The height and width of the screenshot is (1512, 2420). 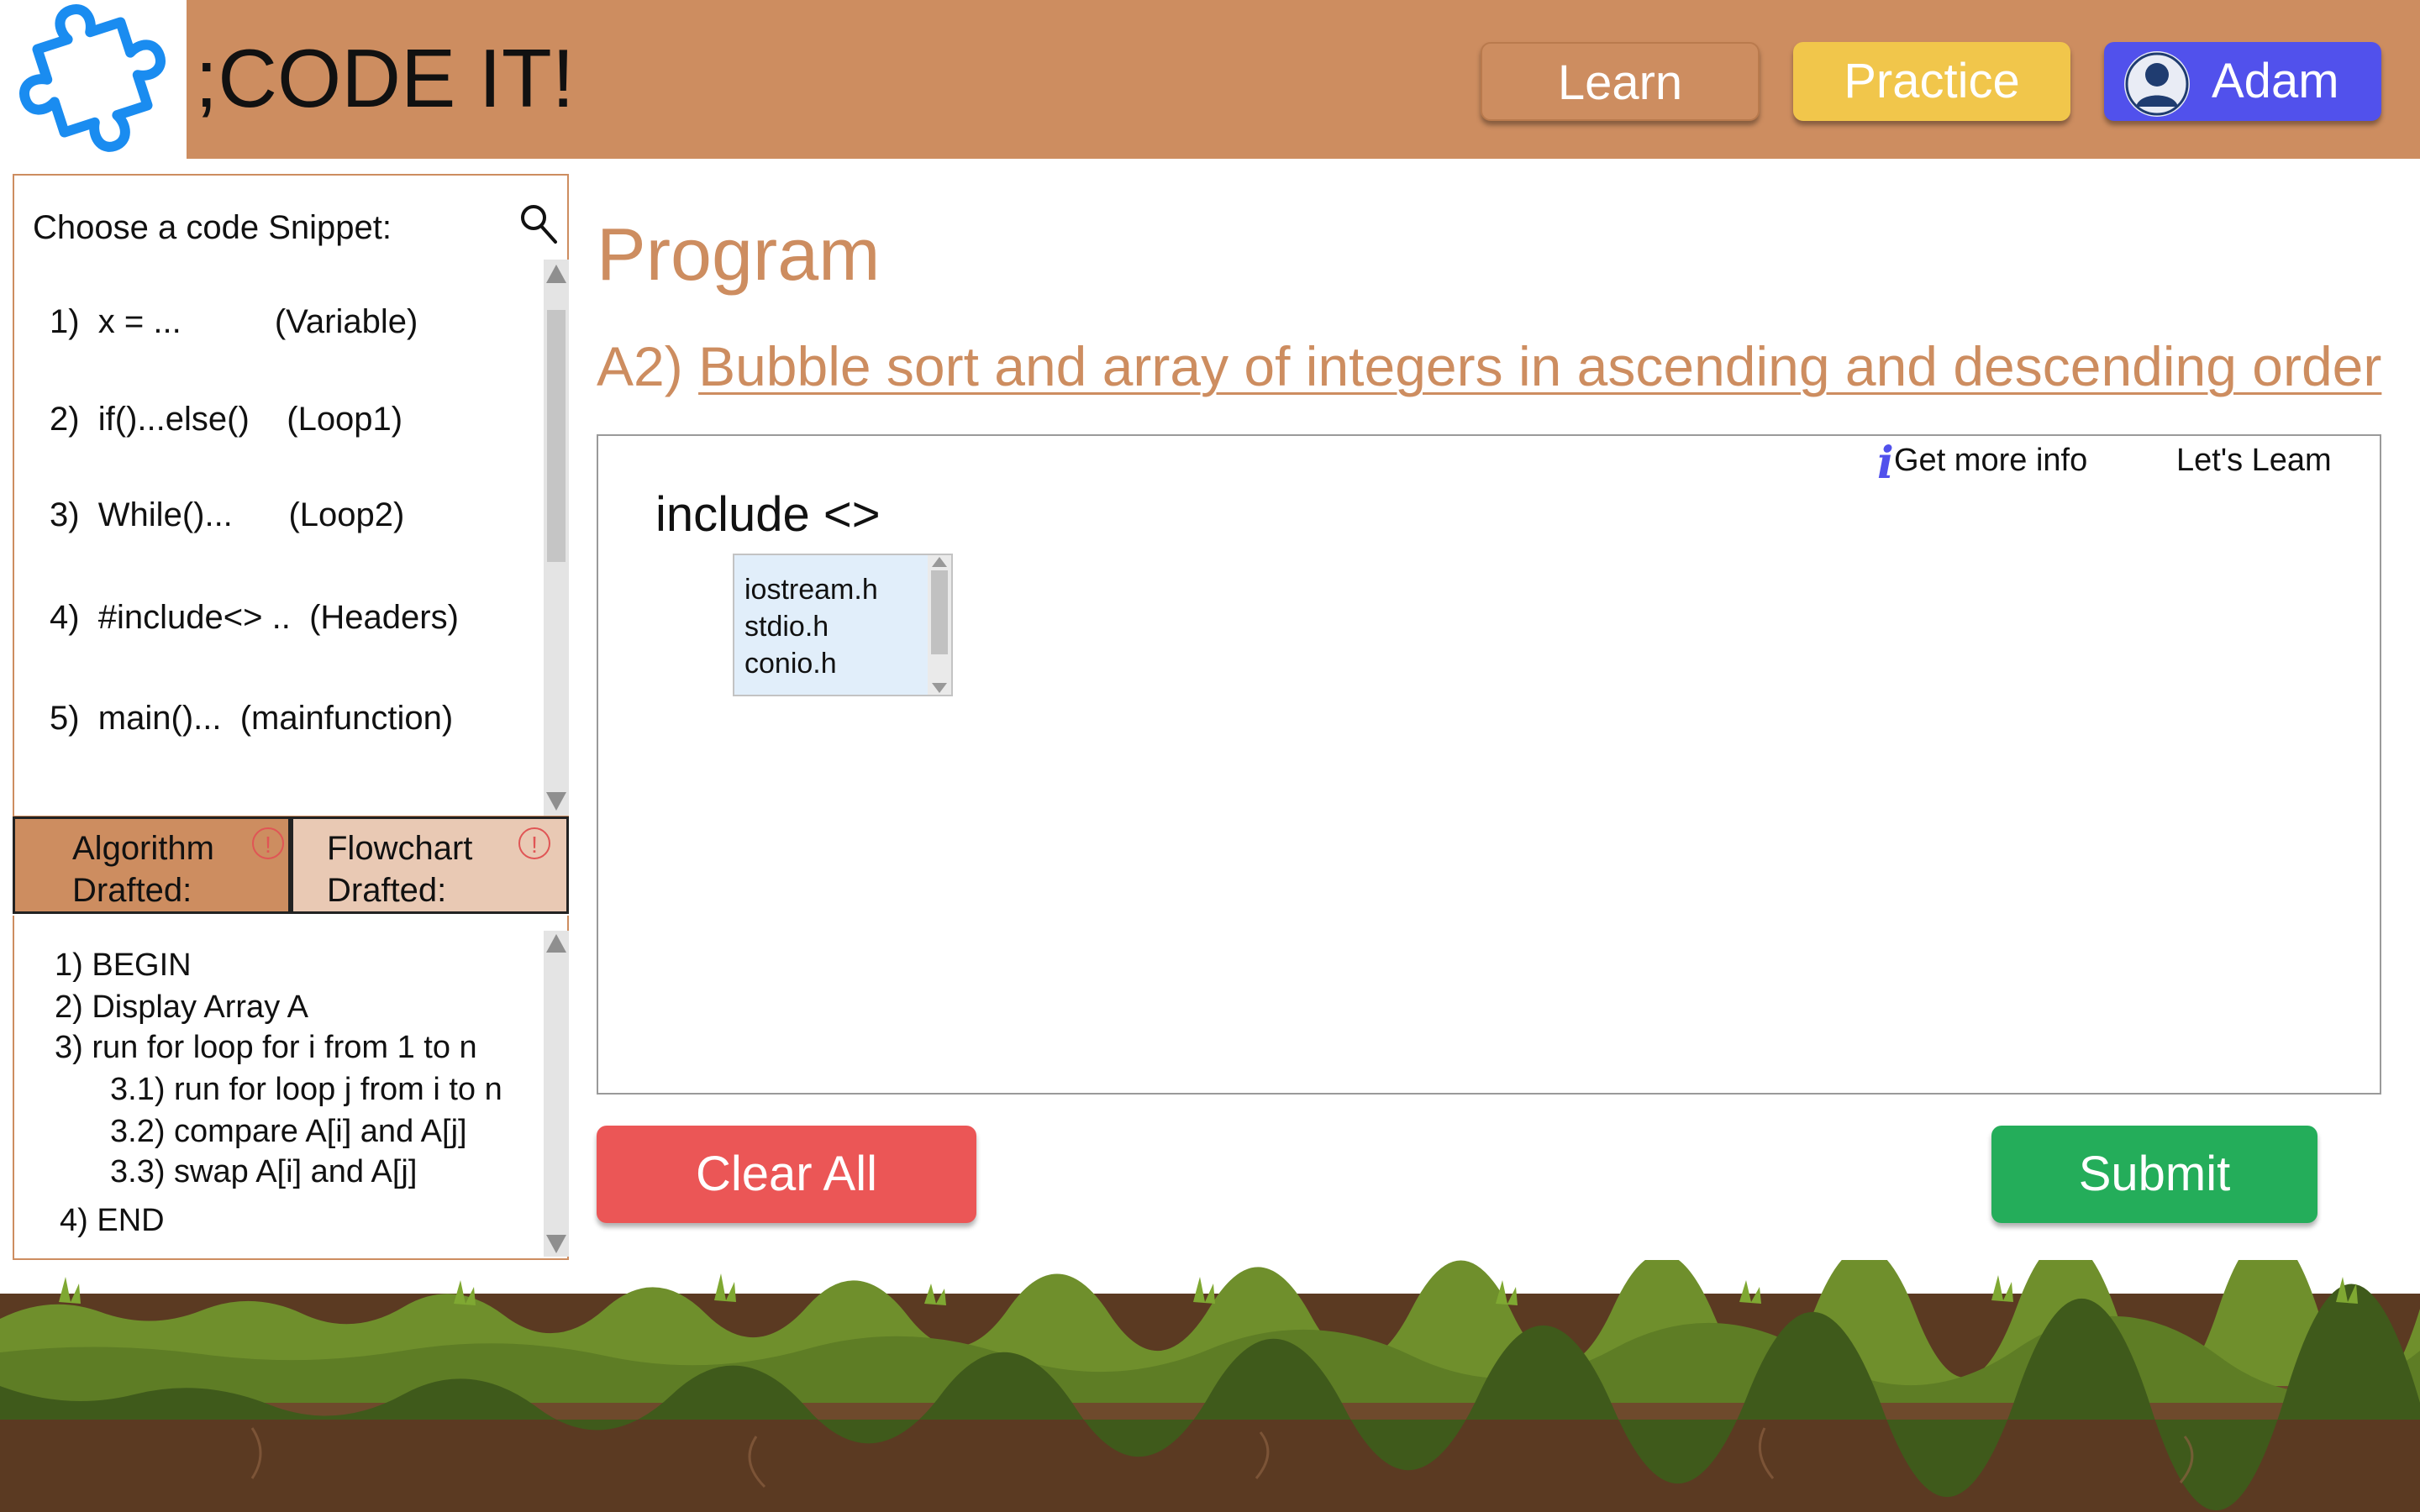 I want to click on header-option-conio: conio.h, so click(x=790, y=664).